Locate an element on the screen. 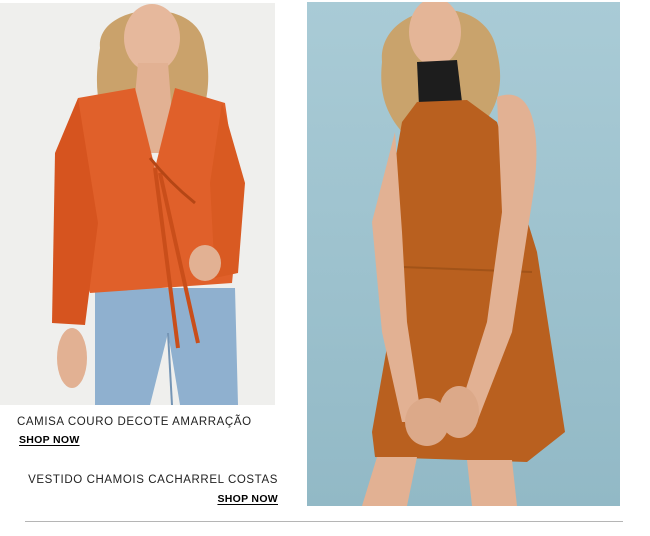 This screenshot has width=650, height=536. shop-now-link-leather-shirt: SHOP NOW is located at coordinates (49, 440).